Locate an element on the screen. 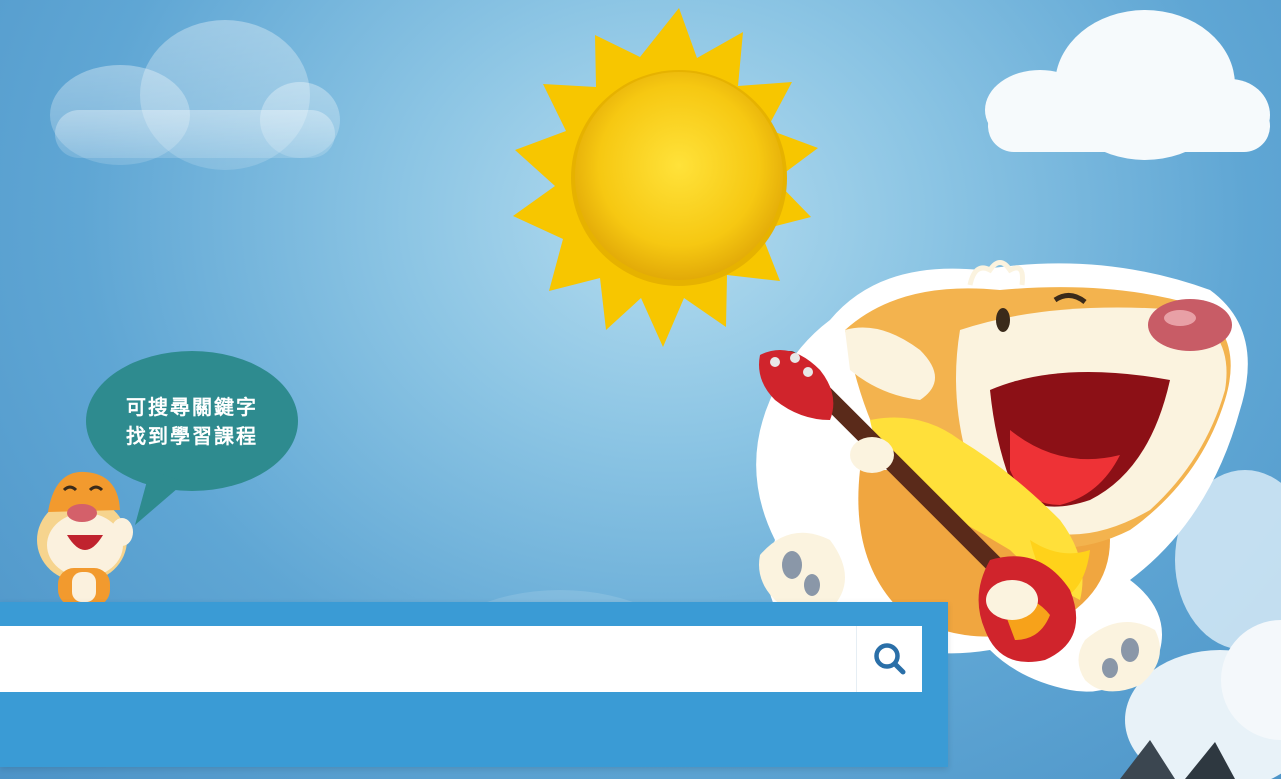 This screenshot has width=1281, height=779. white-cloud is located at coordinates (1127, 85).